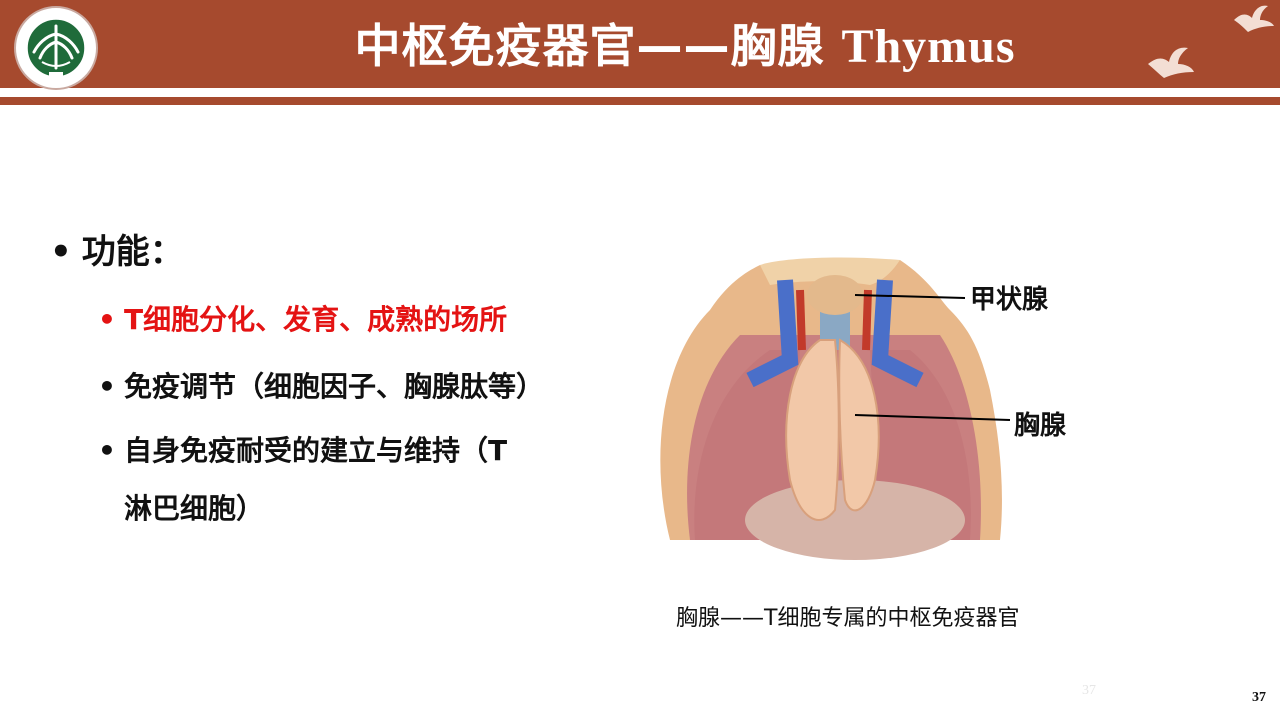 Image resolution: width=1280 pixels, height=720 pixels. I want to click on bullet-text: 淋巴细胞）, so click(194, 508).